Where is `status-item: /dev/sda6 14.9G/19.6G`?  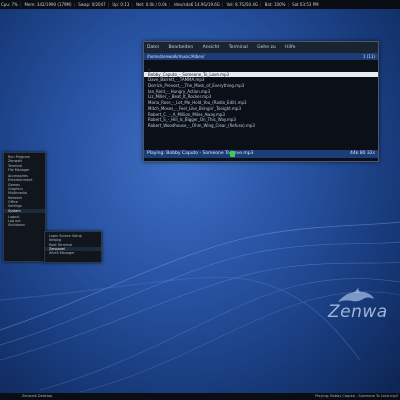 status-item: /dev/sda6 14.9G/19.6G is located at coordinates (196, 4).